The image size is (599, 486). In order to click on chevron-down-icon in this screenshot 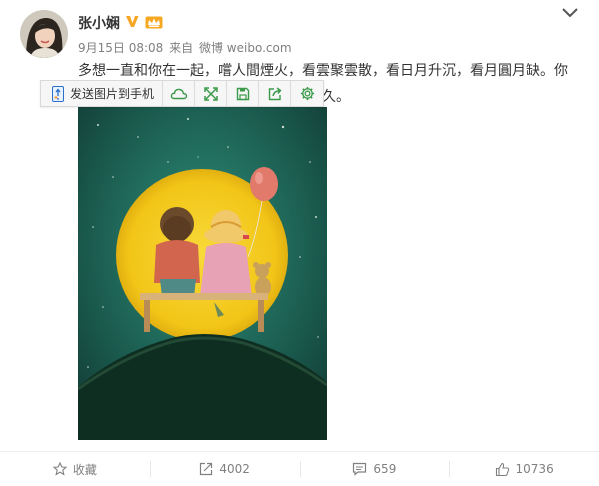, I will do `click(570, 13)`.